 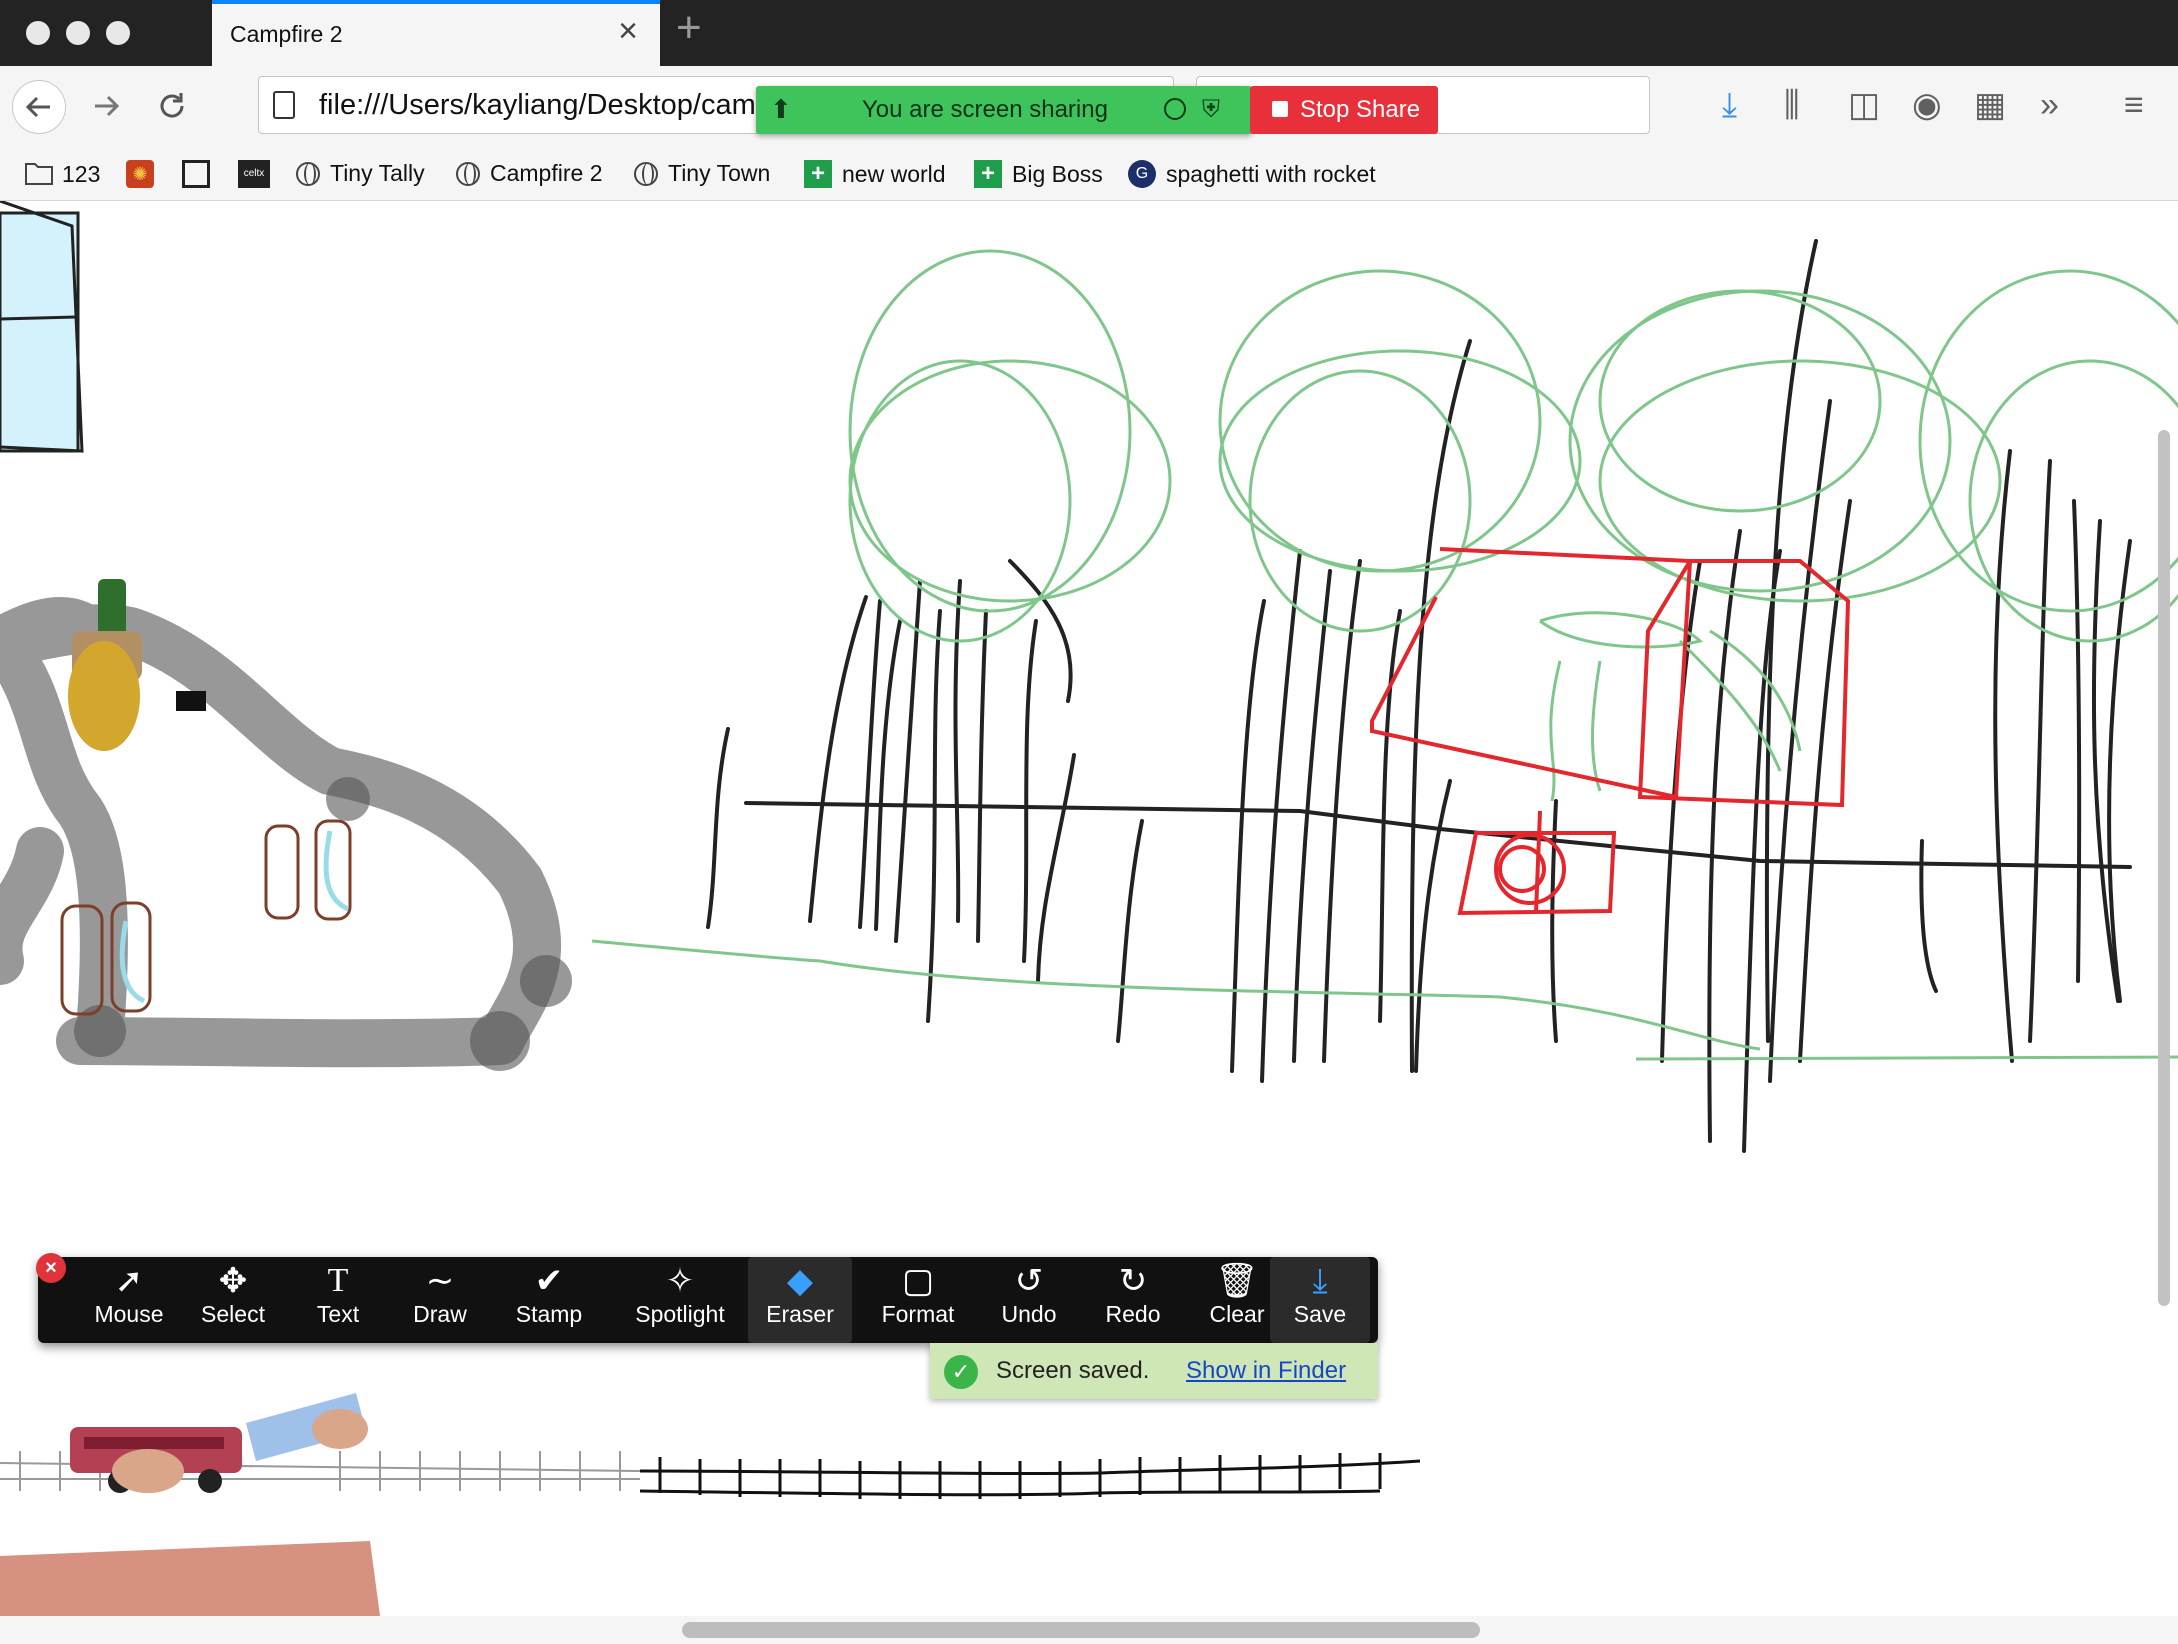 What do you see at coordinates (377, 173) in the screenshot?
I see `bookmark-label: Tiny Tally` at bounding box center [377, 173].